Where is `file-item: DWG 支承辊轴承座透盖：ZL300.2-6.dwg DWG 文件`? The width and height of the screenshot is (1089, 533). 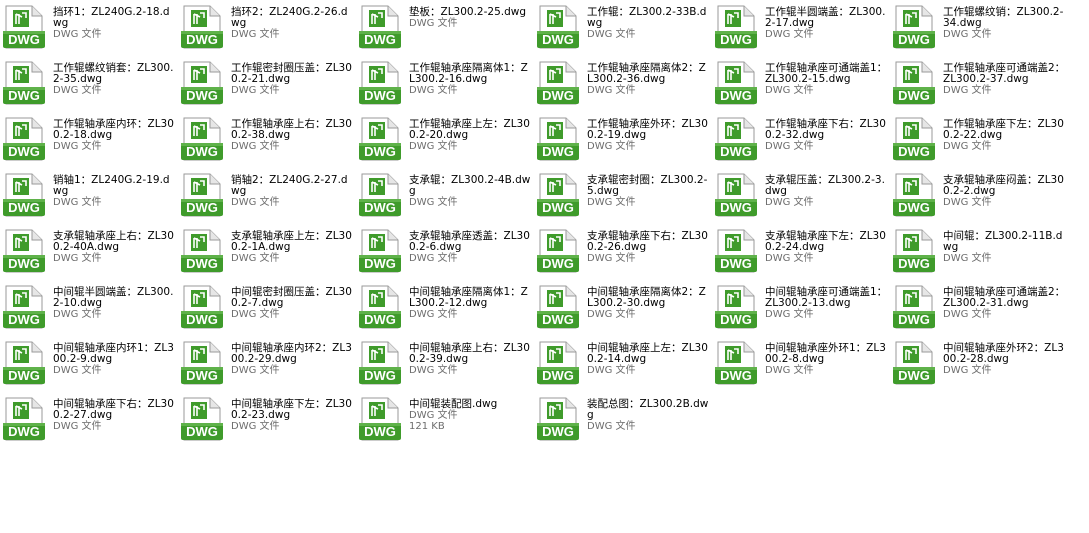 file-item: DWG 支承辊轴承座透盖：ZL300.2-6.dwg DWG 文件 is located at coordinates (445, 254).